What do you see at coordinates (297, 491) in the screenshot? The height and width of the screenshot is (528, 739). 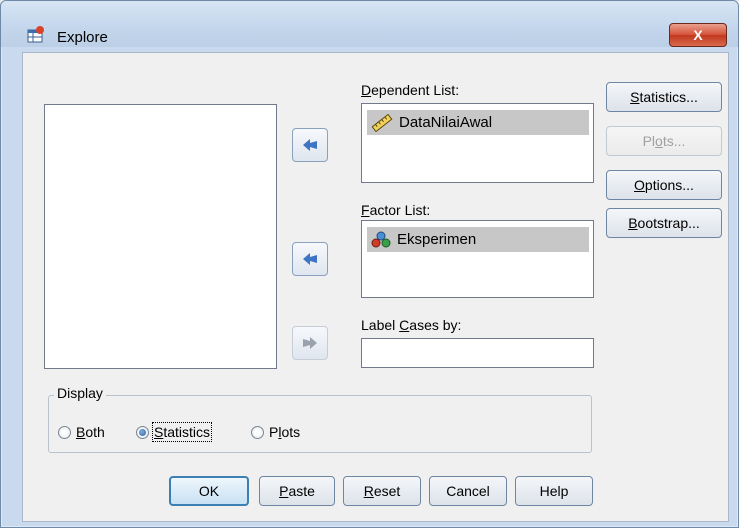 I see `paste-button: Paste` at bounding box center [297, 491].